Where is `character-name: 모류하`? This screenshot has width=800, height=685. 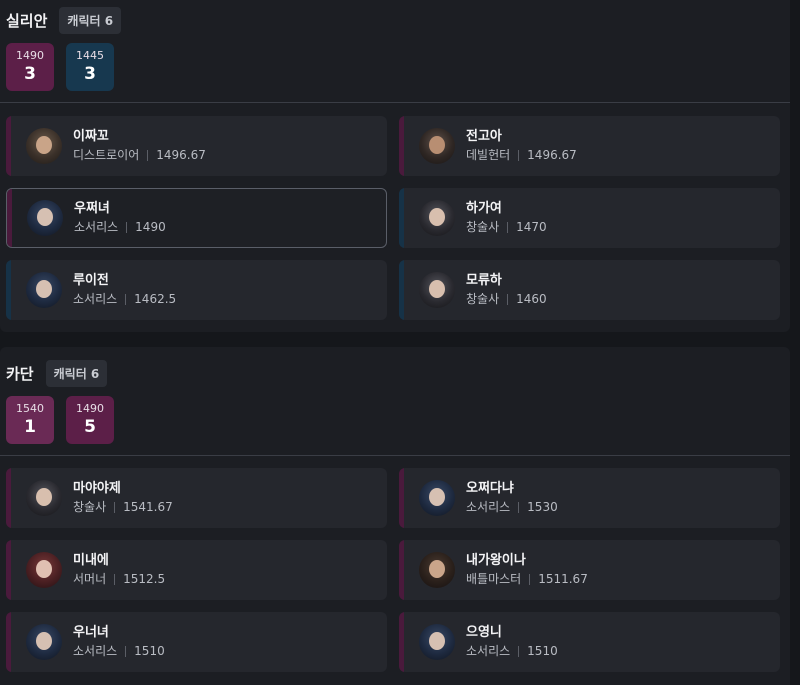 character-name: 모류하 is located at coordinates (484, 280).